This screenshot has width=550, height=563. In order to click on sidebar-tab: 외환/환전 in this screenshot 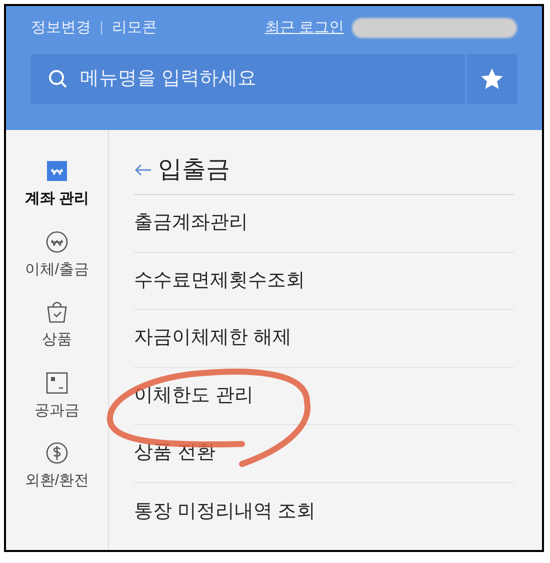, I will do `click(57, 466)`.